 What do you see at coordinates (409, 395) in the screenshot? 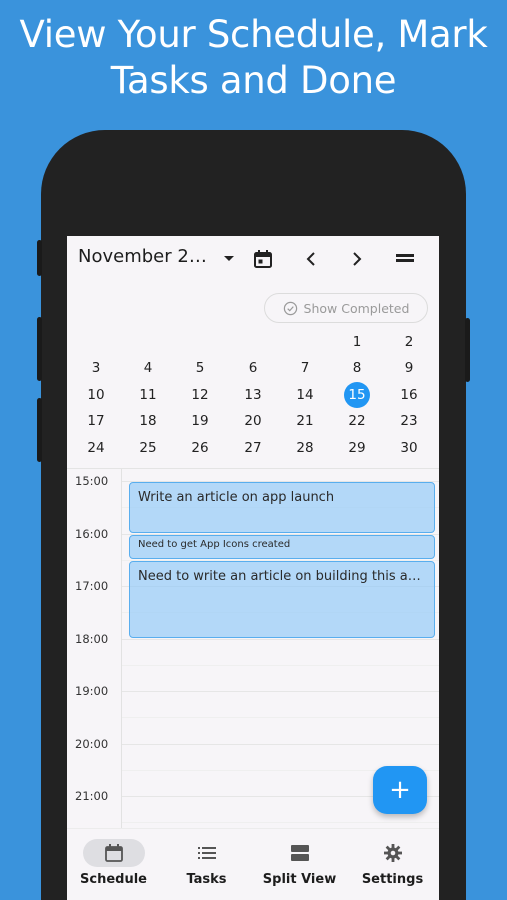
I see `calendar-day: 16` at bounding box center [409, 395].